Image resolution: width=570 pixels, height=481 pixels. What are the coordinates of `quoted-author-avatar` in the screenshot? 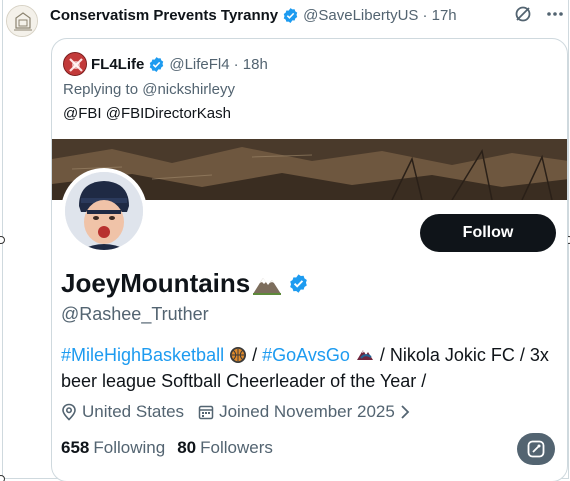 It's located at (75, 64).